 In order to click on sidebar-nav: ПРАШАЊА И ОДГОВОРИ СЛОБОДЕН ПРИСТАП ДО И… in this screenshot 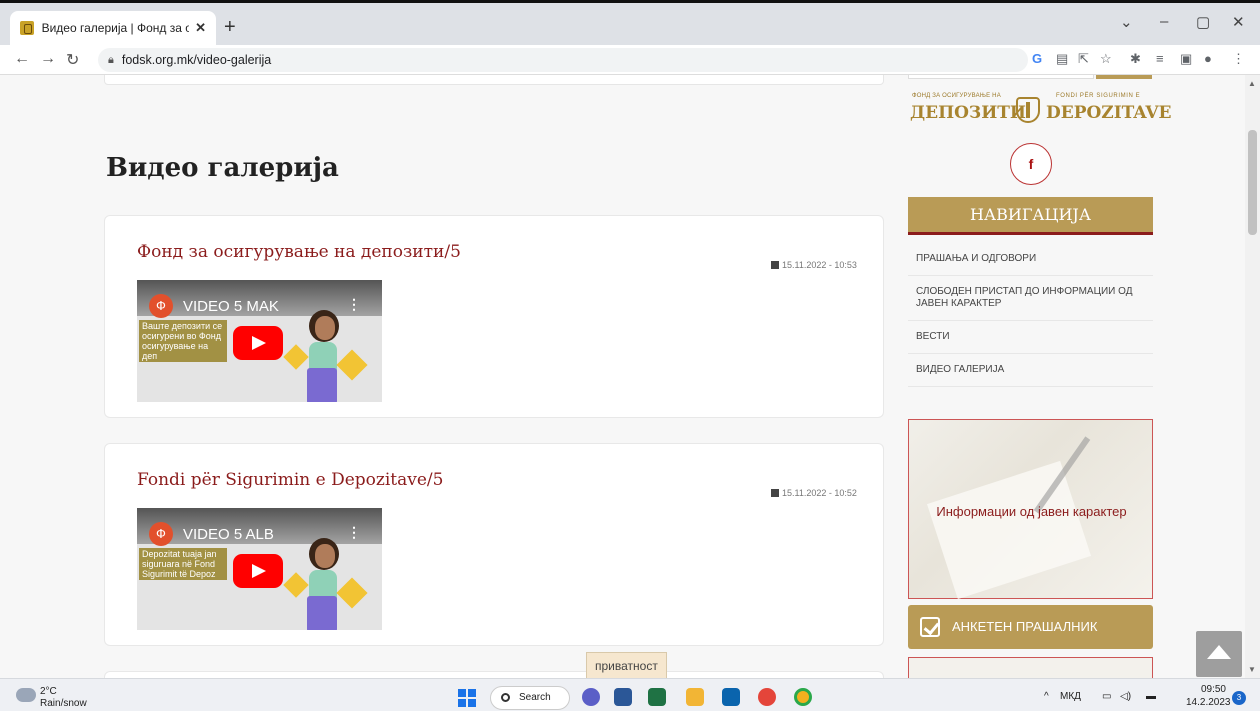, I will do `click(1030, 315)`.